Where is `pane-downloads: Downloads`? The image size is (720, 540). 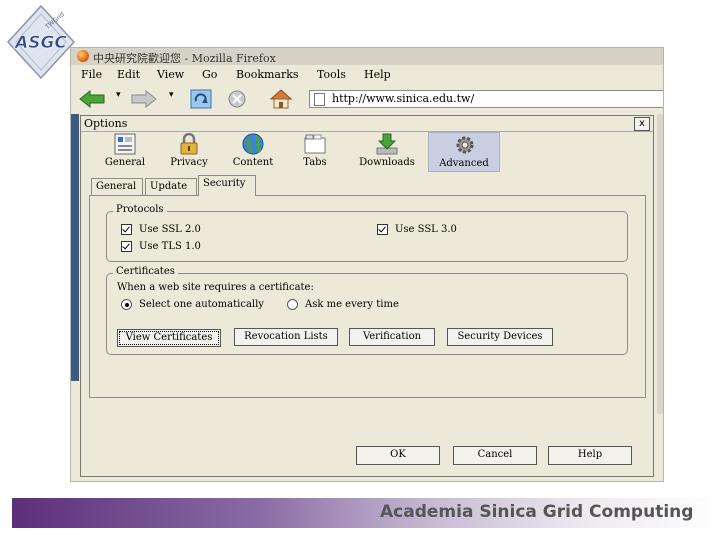 pane-downloads: Downloads is located at coordinates (387, 151).